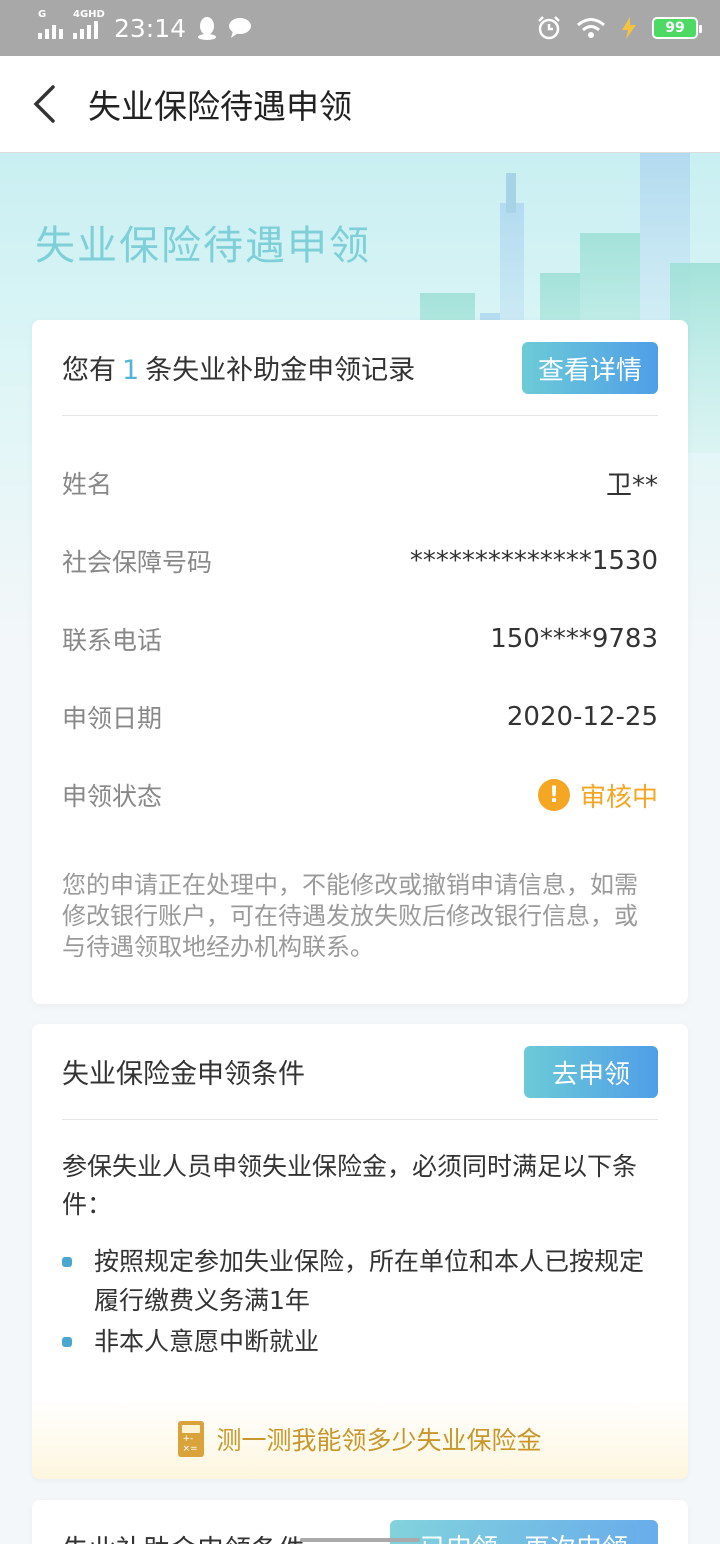  I want to click on record-summary-prefix: 您有, so click(89, 370).